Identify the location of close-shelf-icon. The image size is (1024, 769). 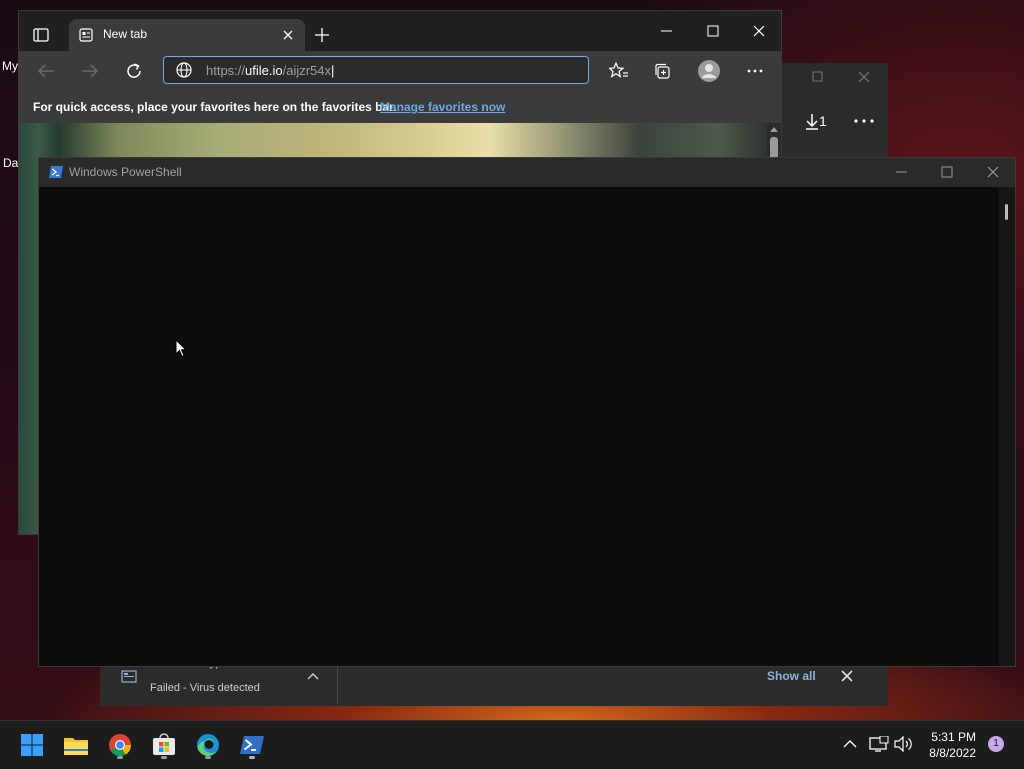
(847, 676).